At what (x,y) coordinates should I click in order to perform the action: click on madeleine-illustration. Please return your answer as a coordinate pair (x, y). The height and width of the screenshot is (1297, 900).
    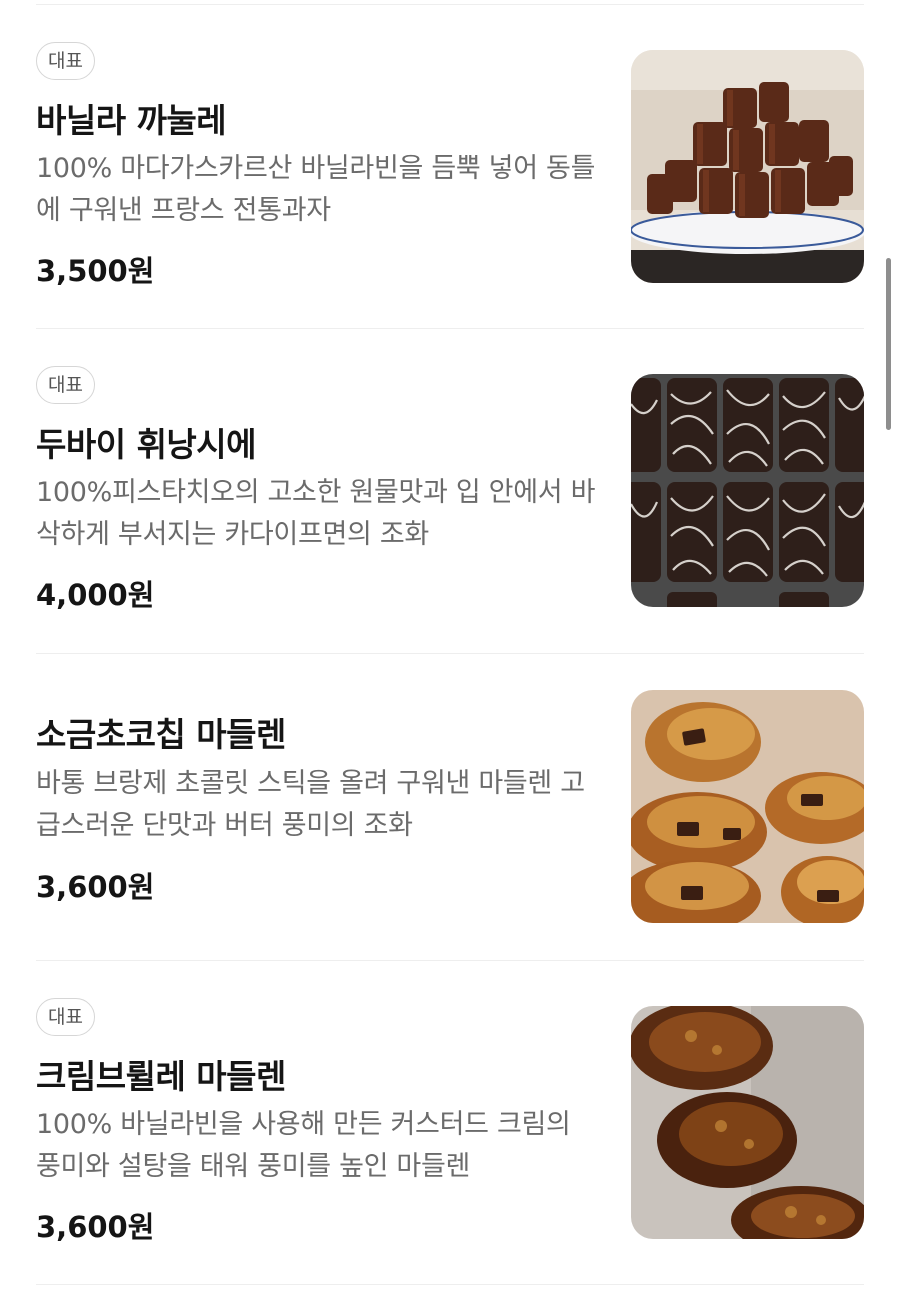
    Looking at the image, I should click on (747, 806).